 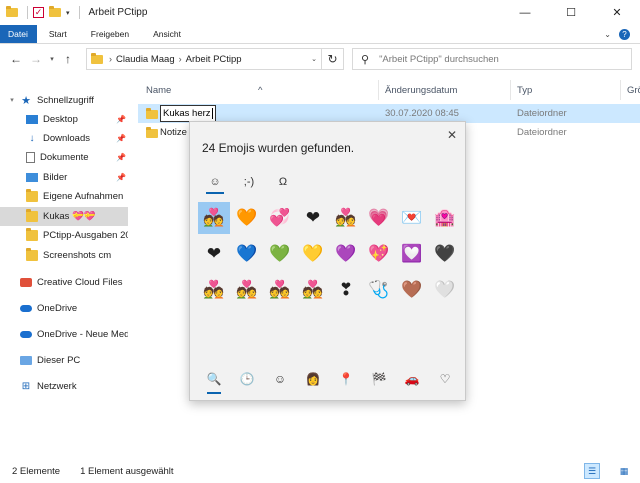 I want to click on breadcrumb-arbeit-pctipp: Arbeit PCtipp, so click(x=214, y=59).